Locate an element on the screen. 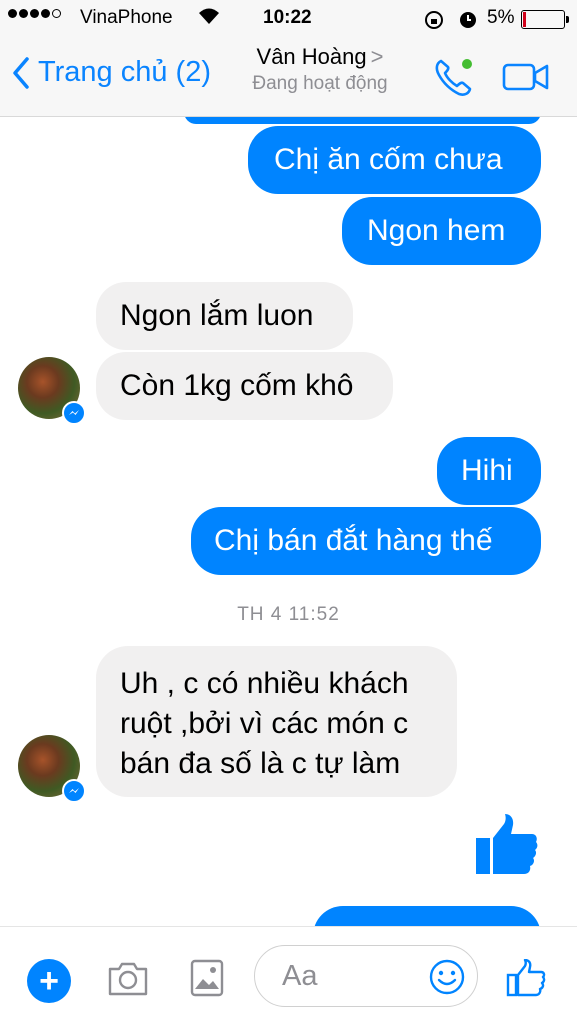  battery-percentage: 5% is located at coordinates (501, 17).